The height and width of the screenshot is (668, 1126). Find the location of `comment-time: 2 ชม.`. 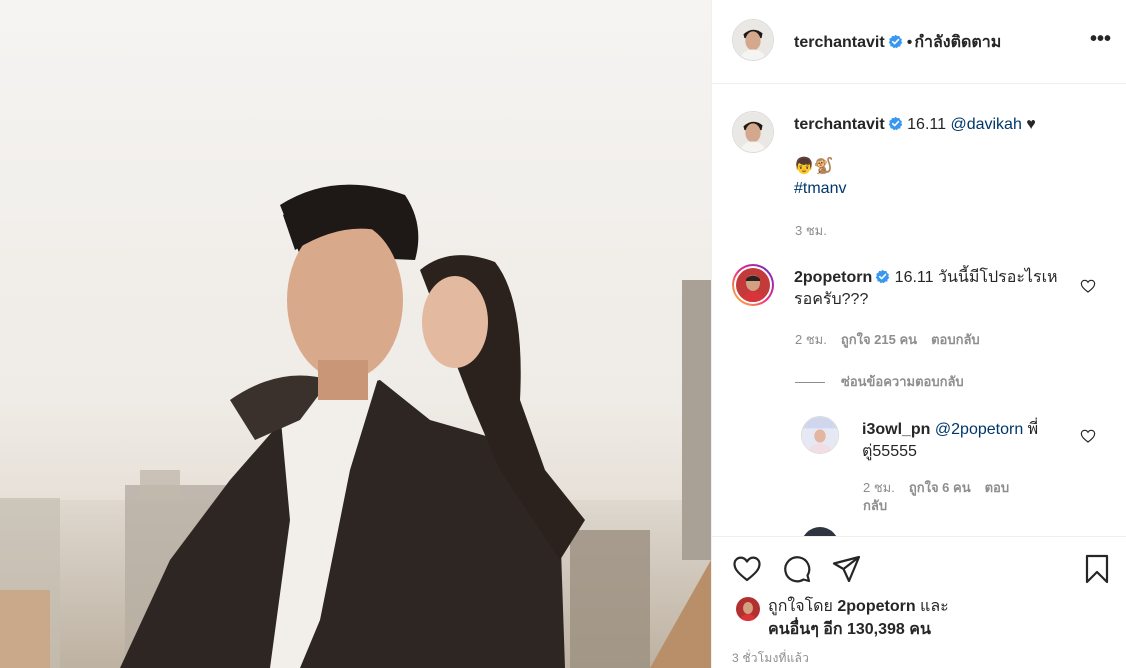

comment-time: 2 ชม. is located at coordinates (811, 339).